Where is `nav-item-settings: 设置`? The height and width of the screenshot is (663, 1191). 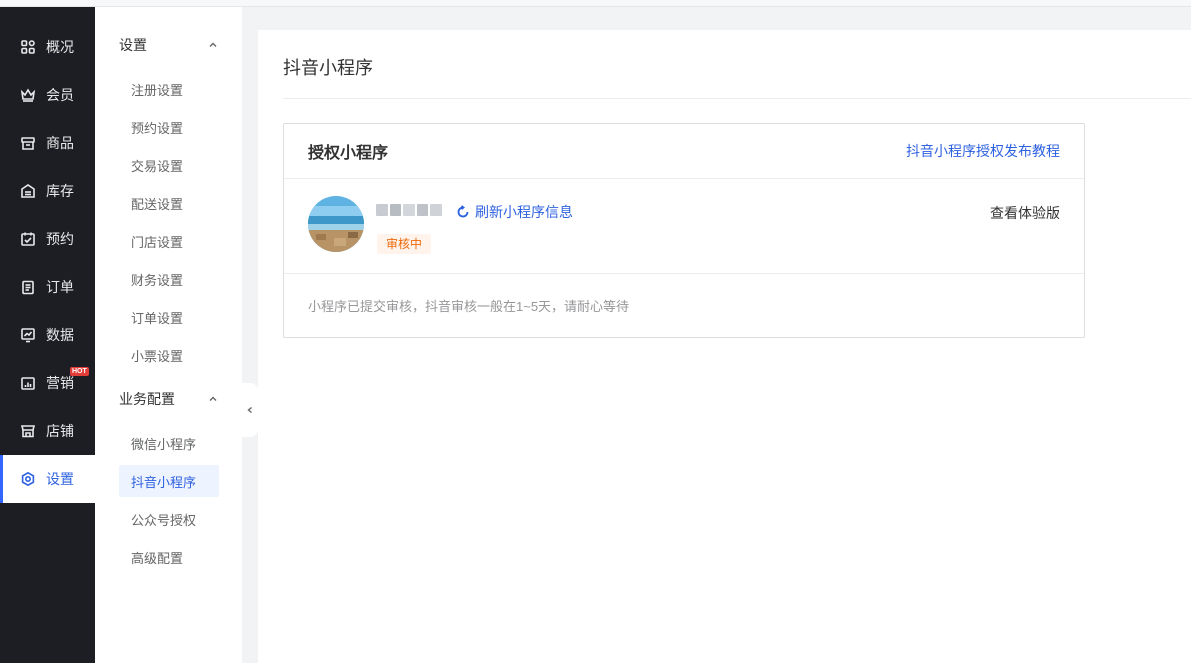 nav-item-settings: 设置 is located at coordinates (47, 479).